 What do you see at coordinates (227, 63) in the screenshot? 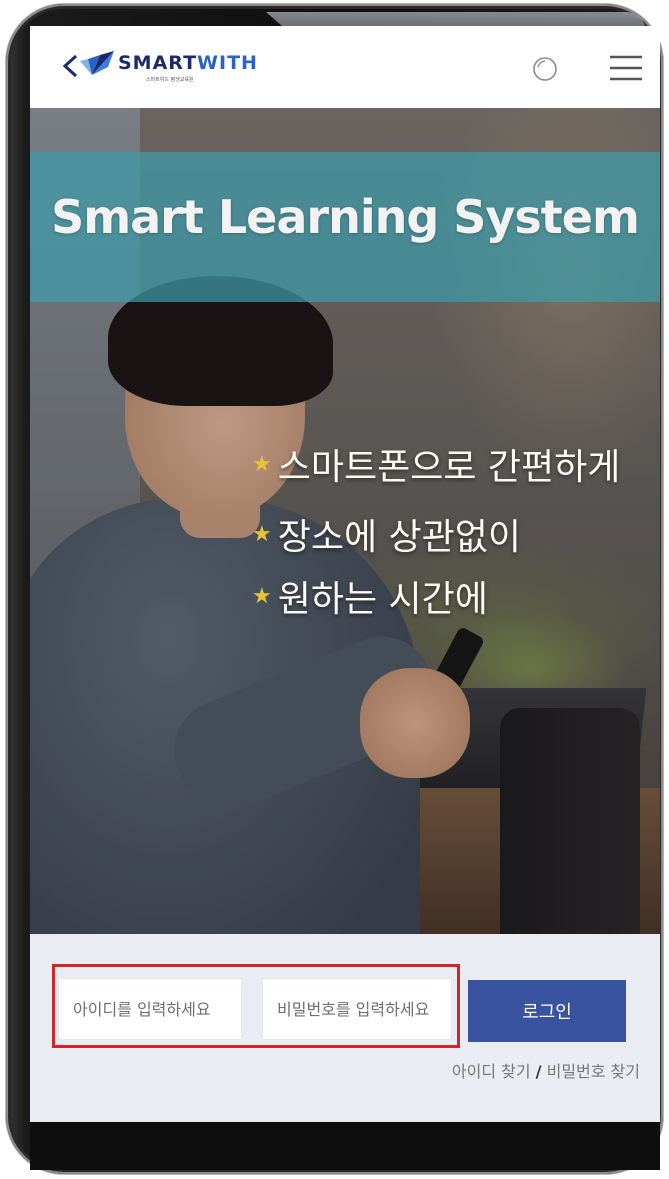
I see `logo-wordmark-accent: WITH` at bounding box center [227, 63].